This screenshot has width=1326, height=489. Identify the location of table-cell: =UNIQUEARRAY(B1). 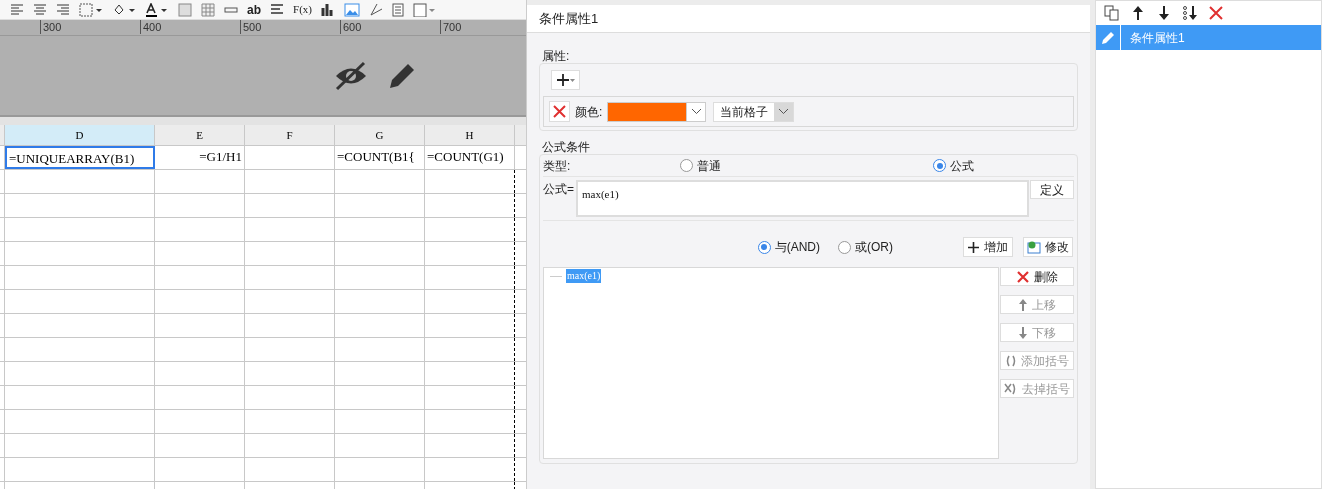
(80, 157).